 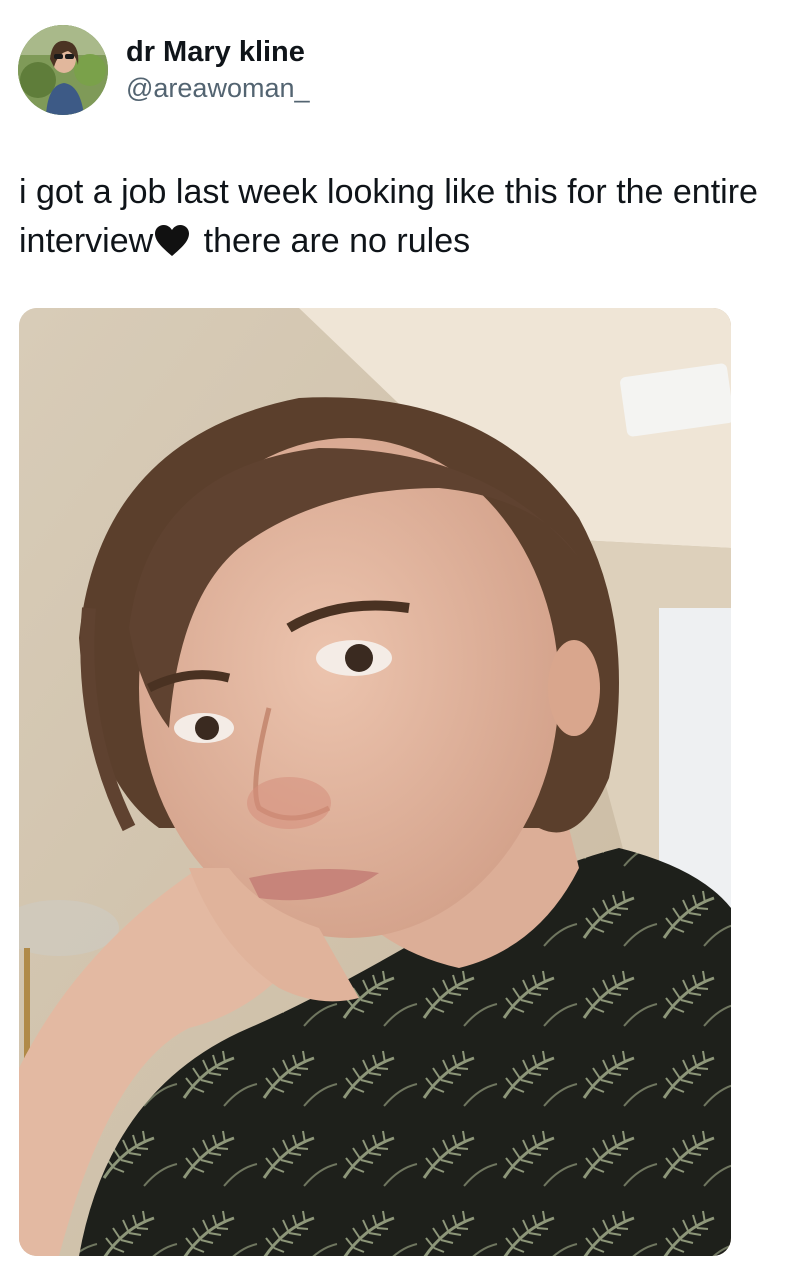 What do you see at coordinates (172, 247) in the screenshot?
I see `black-heart-icon` at bounding box center [172, 247].